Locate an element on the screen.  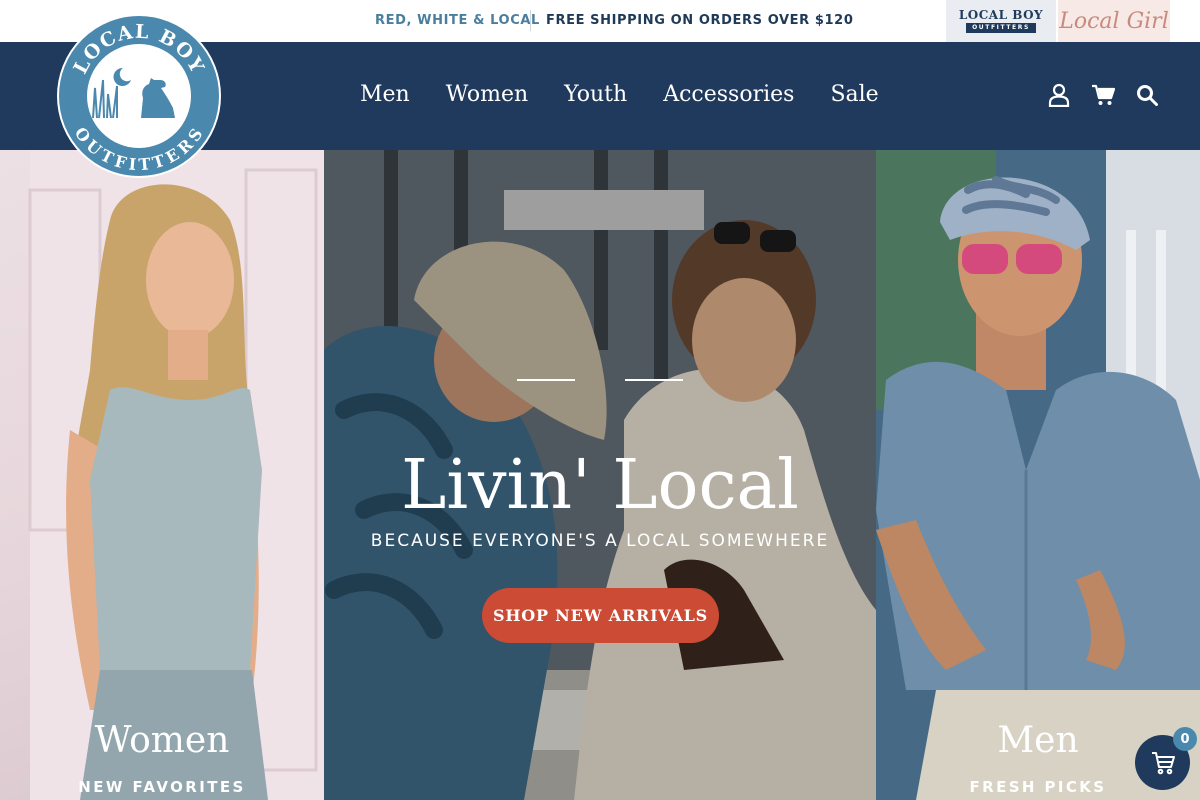
local-boy-tab-line1: LOCAL BOY is located at coordinates (1001, 15).